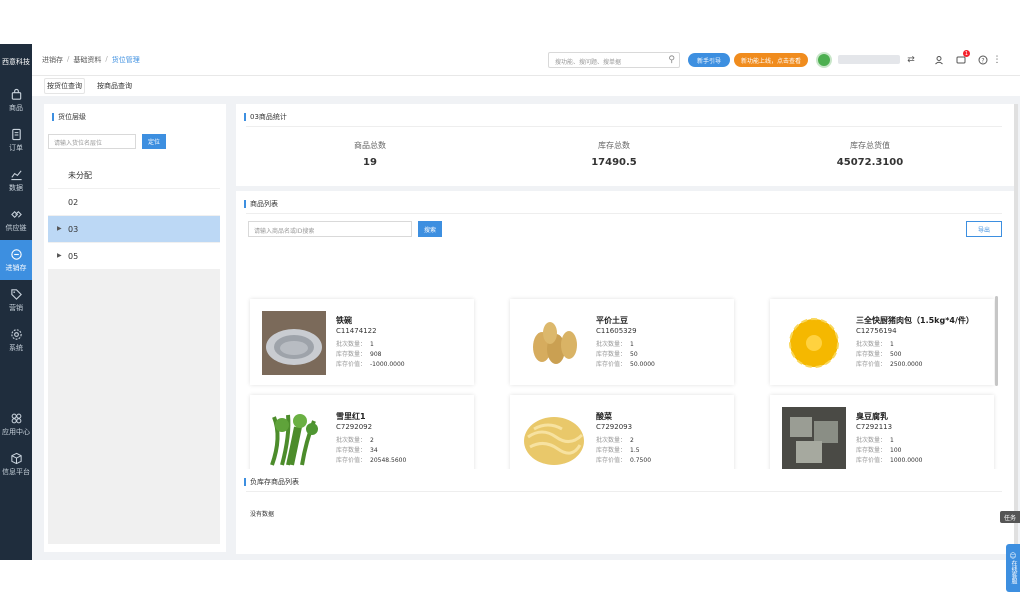 The image size is (1020, 609). What do you see at coordinates (64, 86) in the screenshot?
I see `tab-by-location: 按货位查询` at bounding box center [64, 86].